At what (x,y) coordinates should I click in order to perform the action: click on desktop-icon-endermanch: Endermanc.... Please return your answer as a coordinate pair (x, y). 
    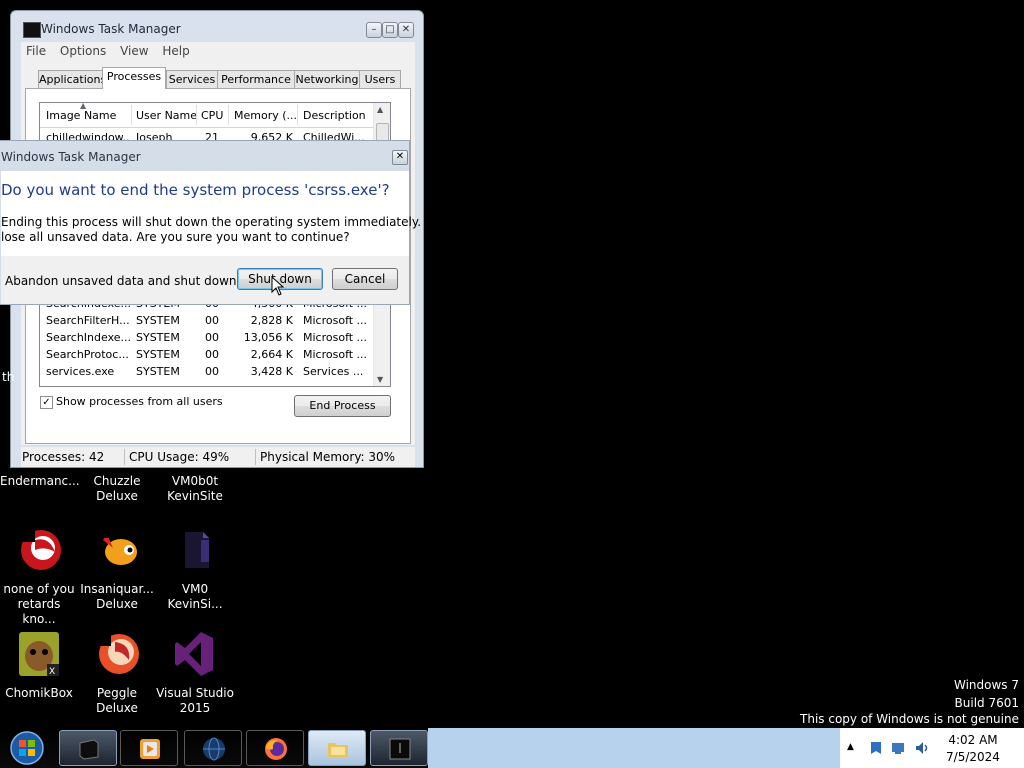
    Looking at the image, I should click on (40, 481).